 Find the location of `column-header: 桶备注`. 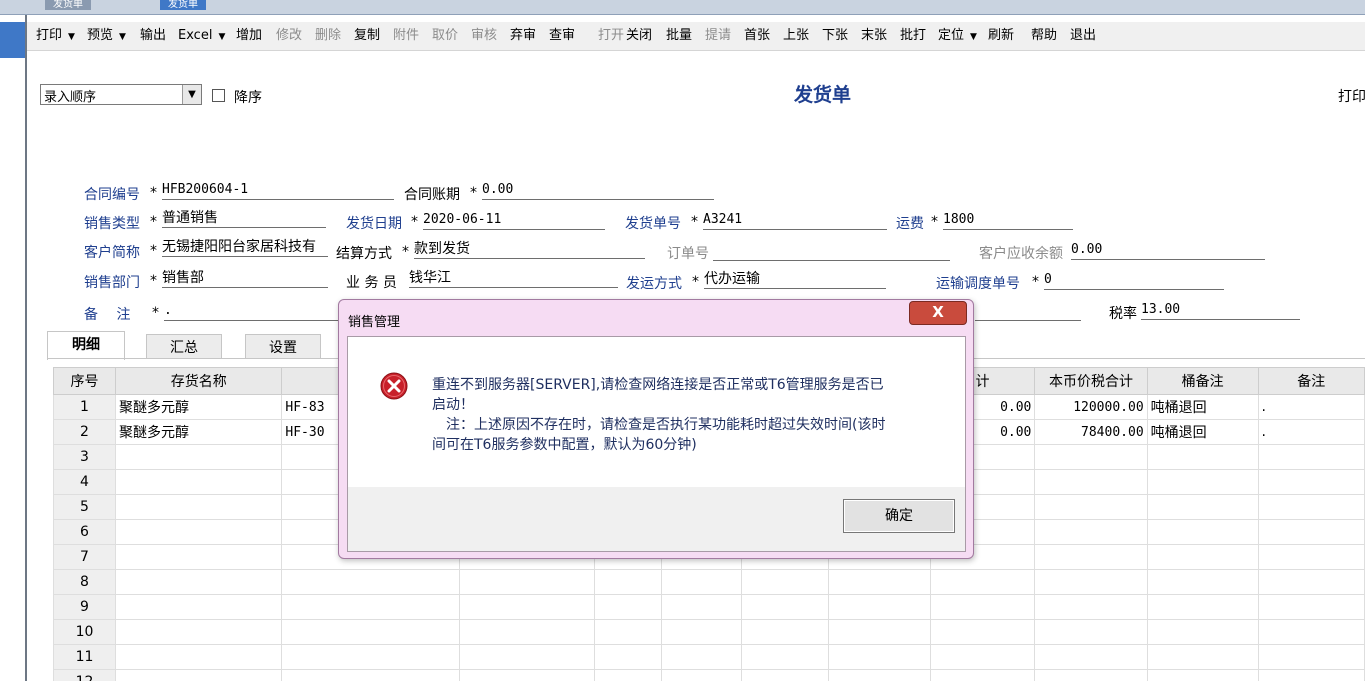

column-header: 桶备注 is located at coordinates (1202, 381).